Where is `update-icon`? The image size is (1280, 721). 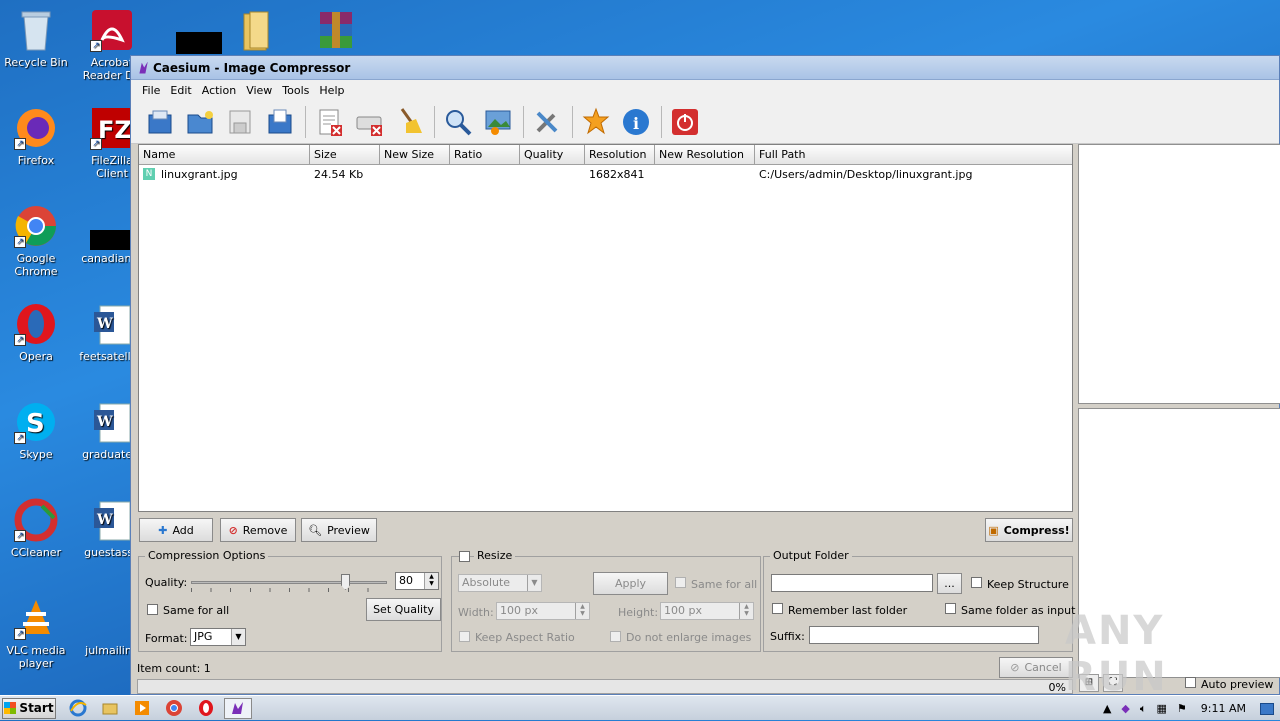 update-icon is located at coordinates (596, 122).